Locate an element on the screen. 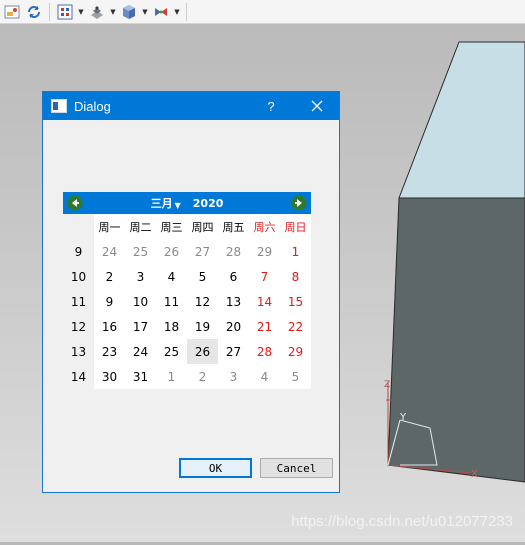 This screenshot has height=545, width=525. cube-front-face is located at coordinates (456, 340).